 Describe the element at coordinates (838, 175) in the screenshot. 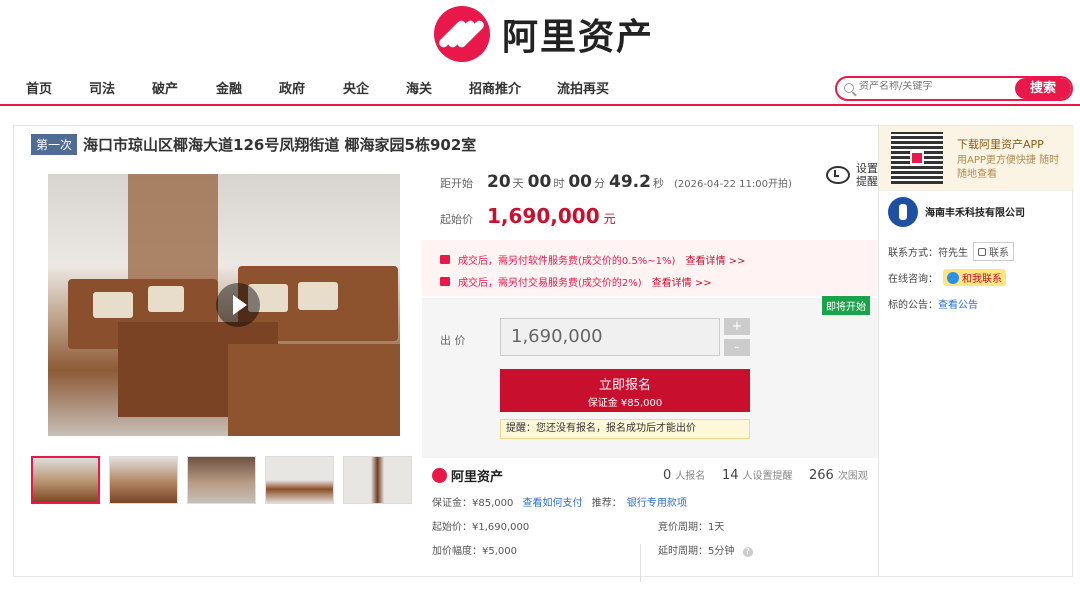

I see `alarm-clock-icon` at that location.